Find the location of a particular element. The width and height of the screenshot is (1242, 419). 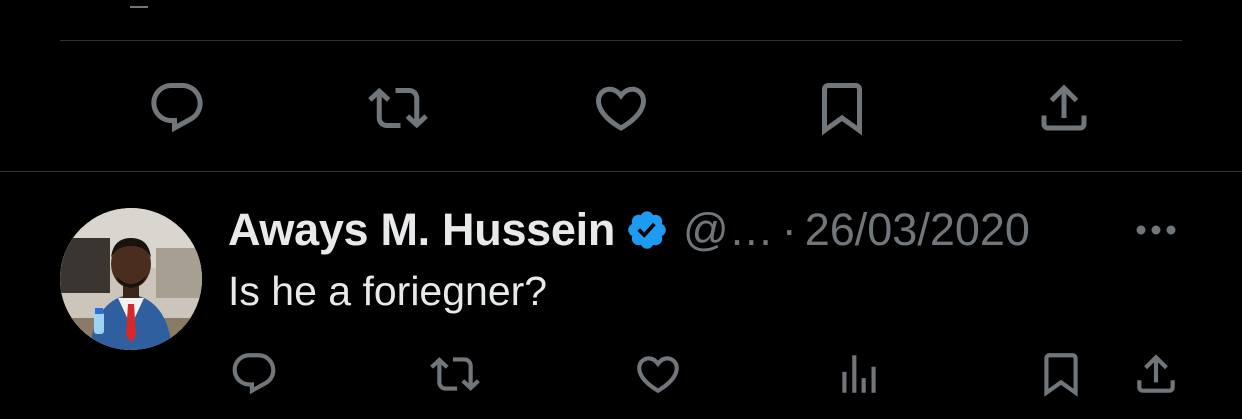

divider is located at coordinates (621, 40).